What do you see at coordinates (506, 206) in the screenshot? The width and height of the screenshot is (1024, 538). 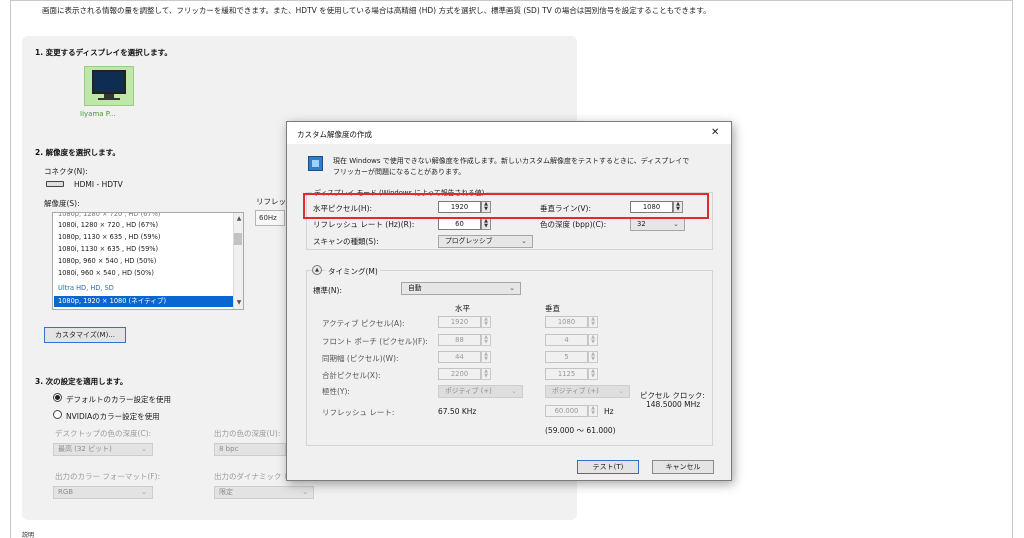 I see `highlight-box` at bounding box center [506, 206].